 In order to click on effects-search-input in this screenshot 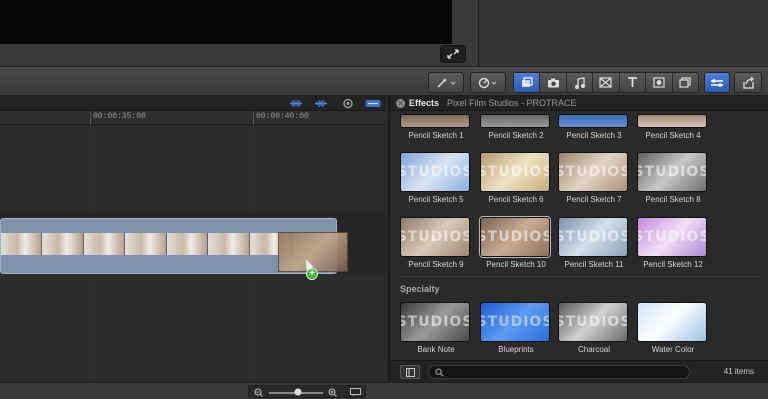, I will do `click(559, 372)`.